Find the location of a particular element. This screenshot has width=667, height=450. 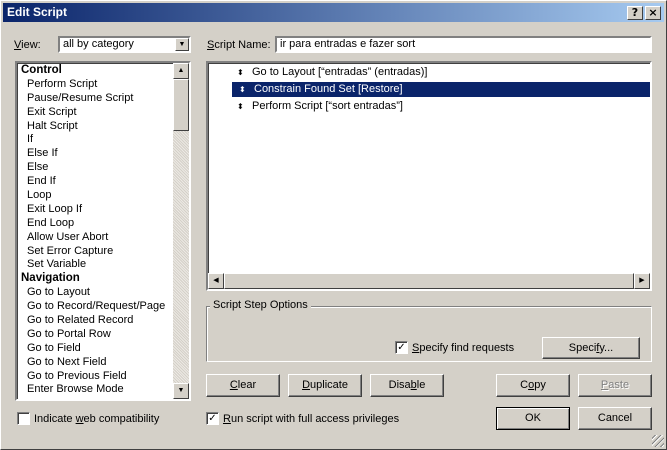

step-list-item: End Loop is located at coordinates (95, 224).